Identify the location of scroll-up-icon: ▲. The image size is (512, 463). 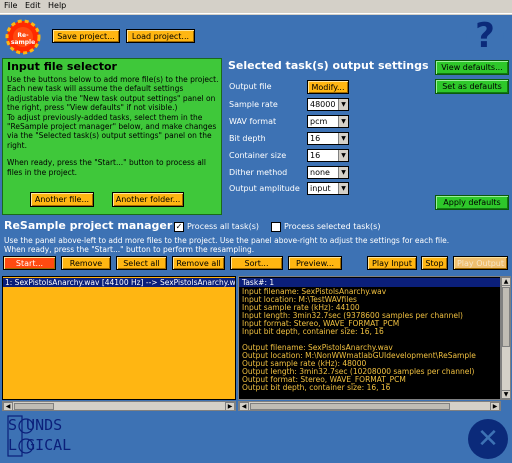
(506, 281).